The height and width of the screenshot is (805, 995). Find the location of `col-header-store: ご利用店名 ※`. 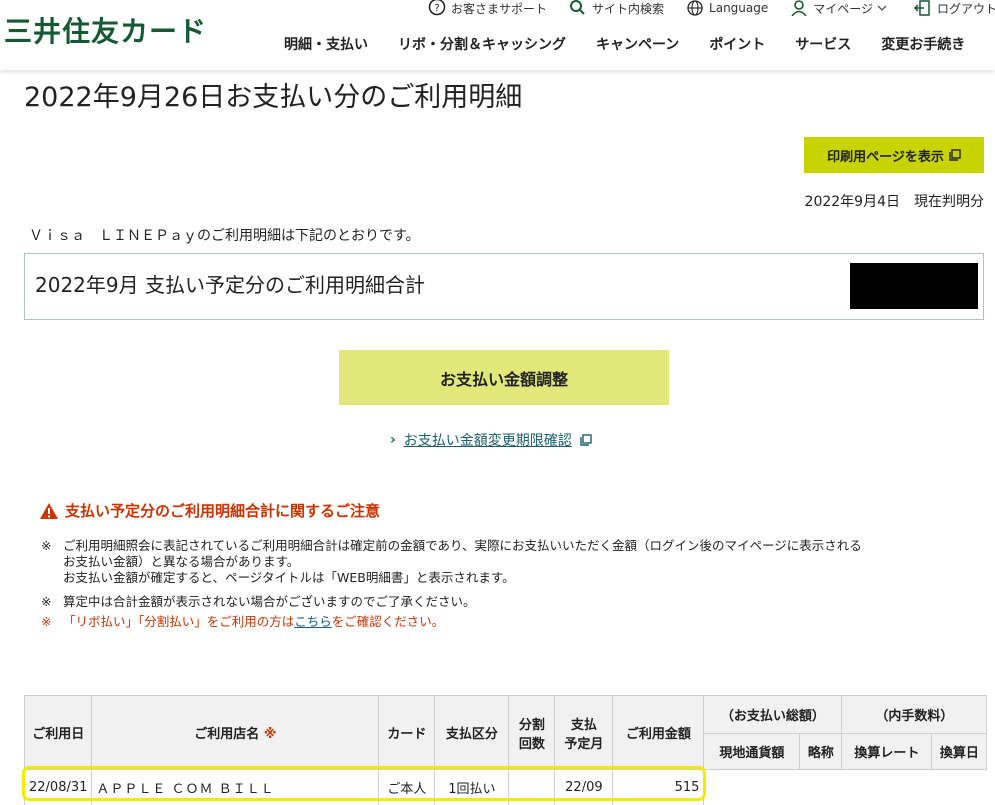

col-header-store: ご利用店名 ※ is located at coordinates (235, 732).